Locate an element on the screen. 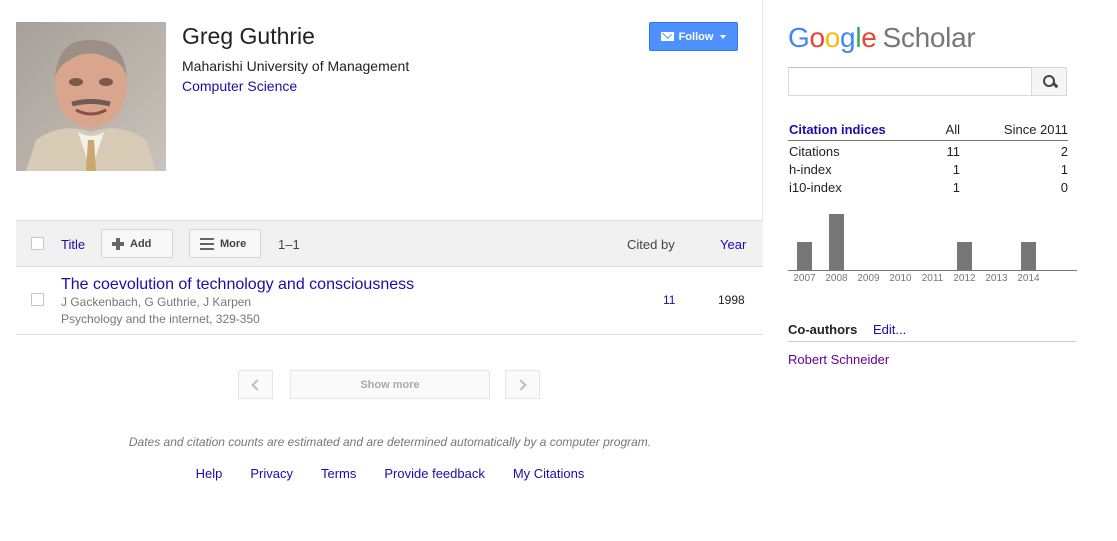  previous-page-button is located at coordinates (255, 384).